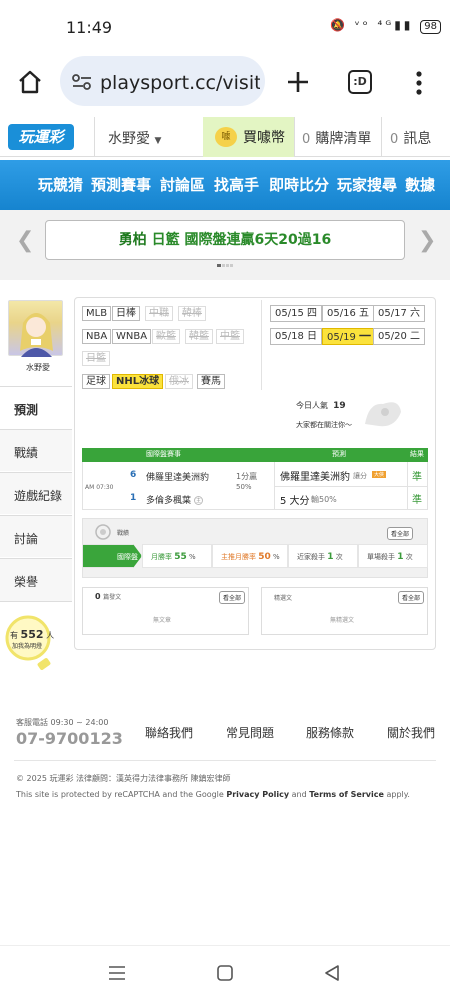 The image size is (450, 1000). Describe the element at coordinates (36, 450) in the screenshot. I see `sidebar-item-record: 戰績` at that location.